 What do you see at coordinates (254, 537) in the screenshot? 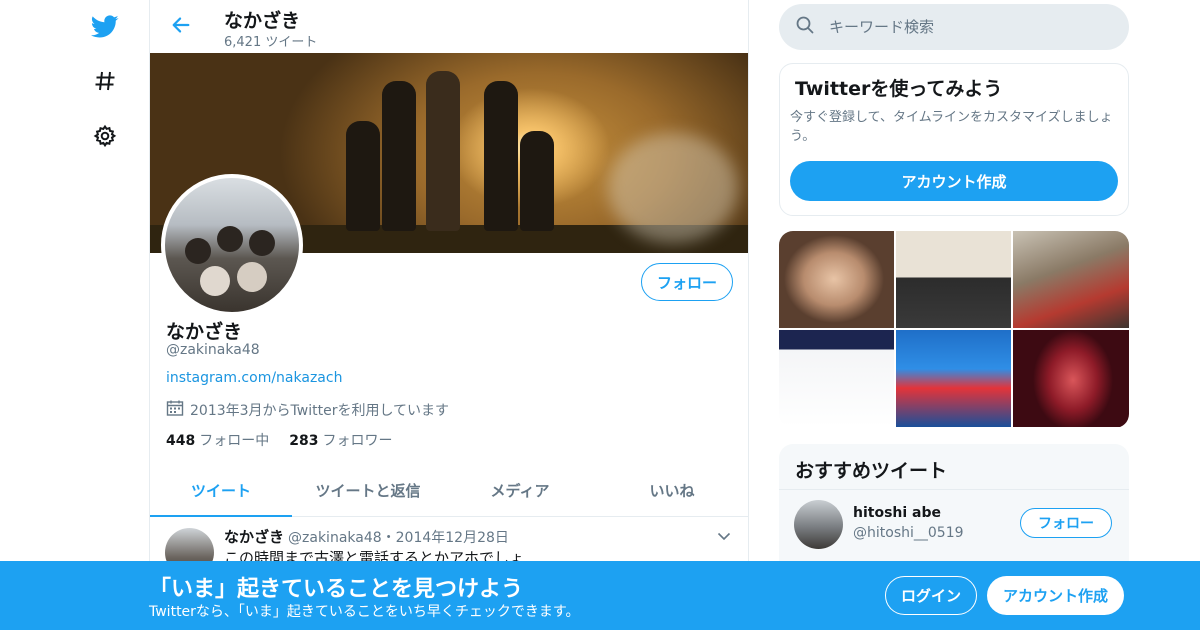
I see `tweet-author-name: なかざき` at bounding box center [254, 537].